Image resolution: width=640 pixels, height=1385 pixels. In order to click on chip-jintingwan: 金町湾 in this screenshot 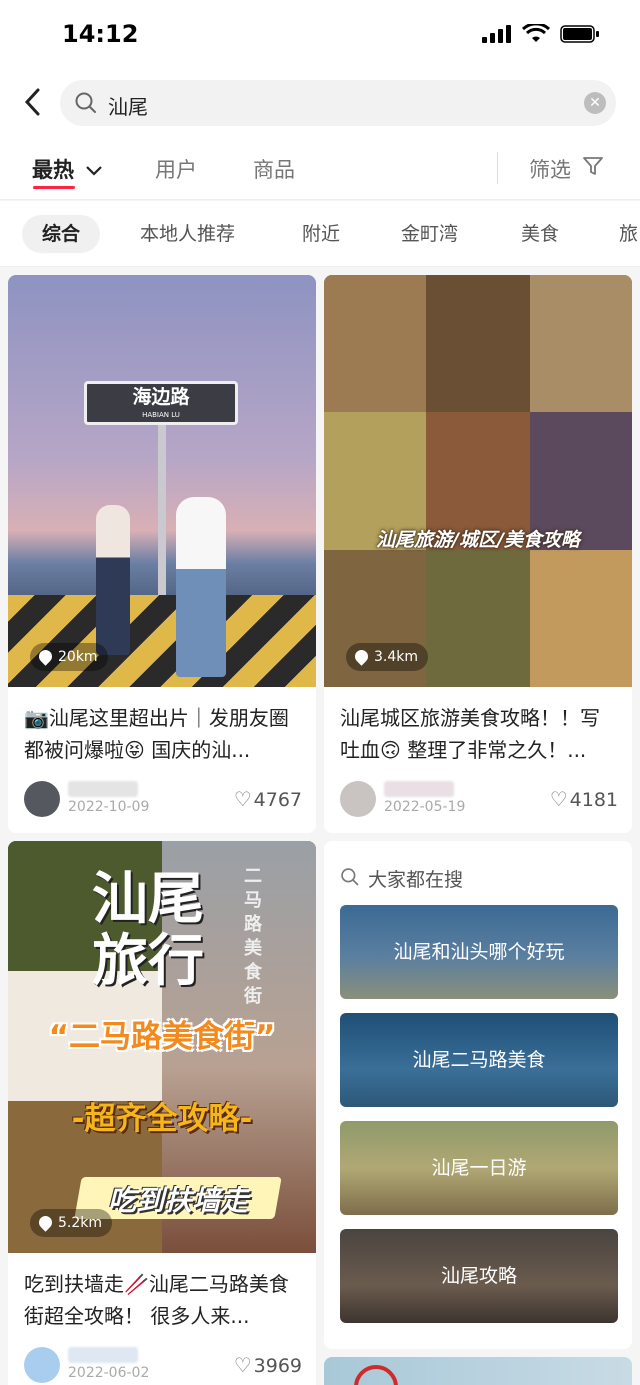, I will do `click(429, 234)`.